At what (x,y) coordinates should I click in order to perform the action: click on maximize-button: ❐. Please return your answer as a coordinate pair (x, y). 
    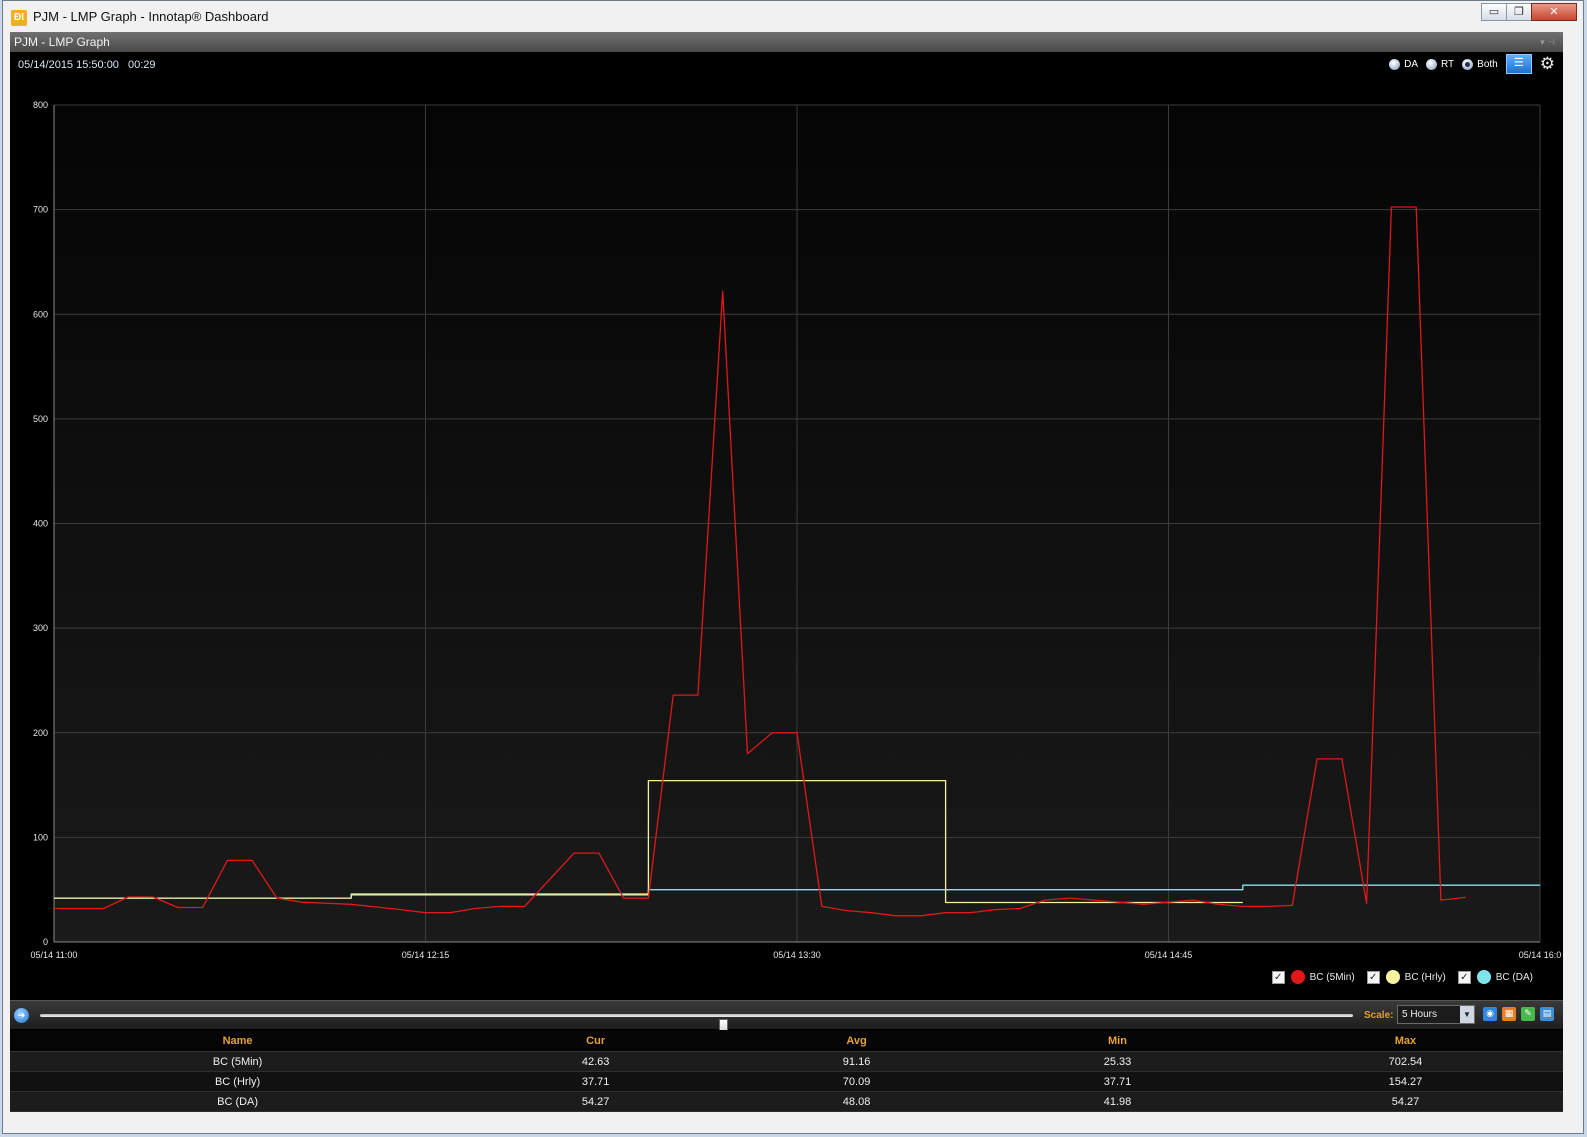
    Looking at the image, I should click on (1519, 12).